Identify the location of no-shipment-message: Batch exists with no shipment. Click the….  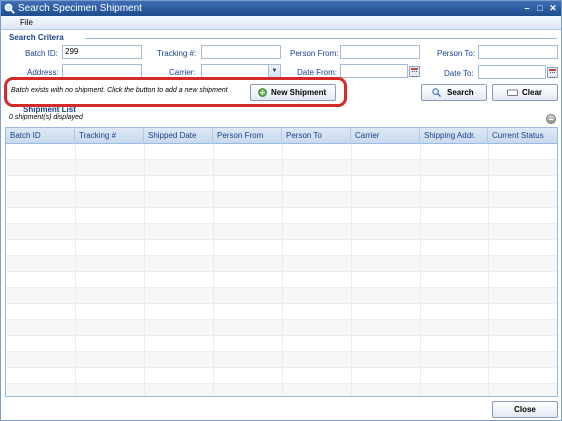
(119, 90).